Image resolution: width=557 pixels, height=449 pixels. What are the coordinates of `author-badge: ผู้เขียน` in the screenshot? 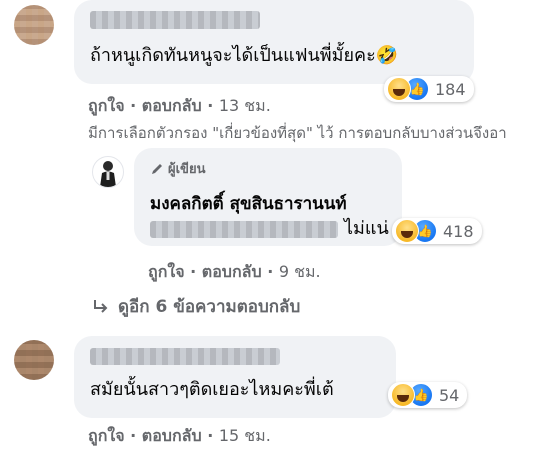 It's located at (177, 168).